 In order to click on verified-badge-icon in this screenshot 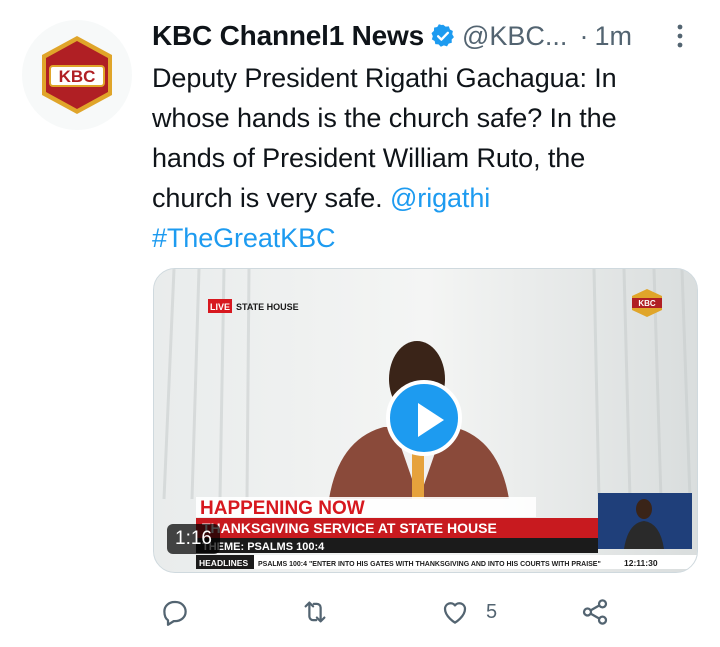, I will do `click(442, 35)`.